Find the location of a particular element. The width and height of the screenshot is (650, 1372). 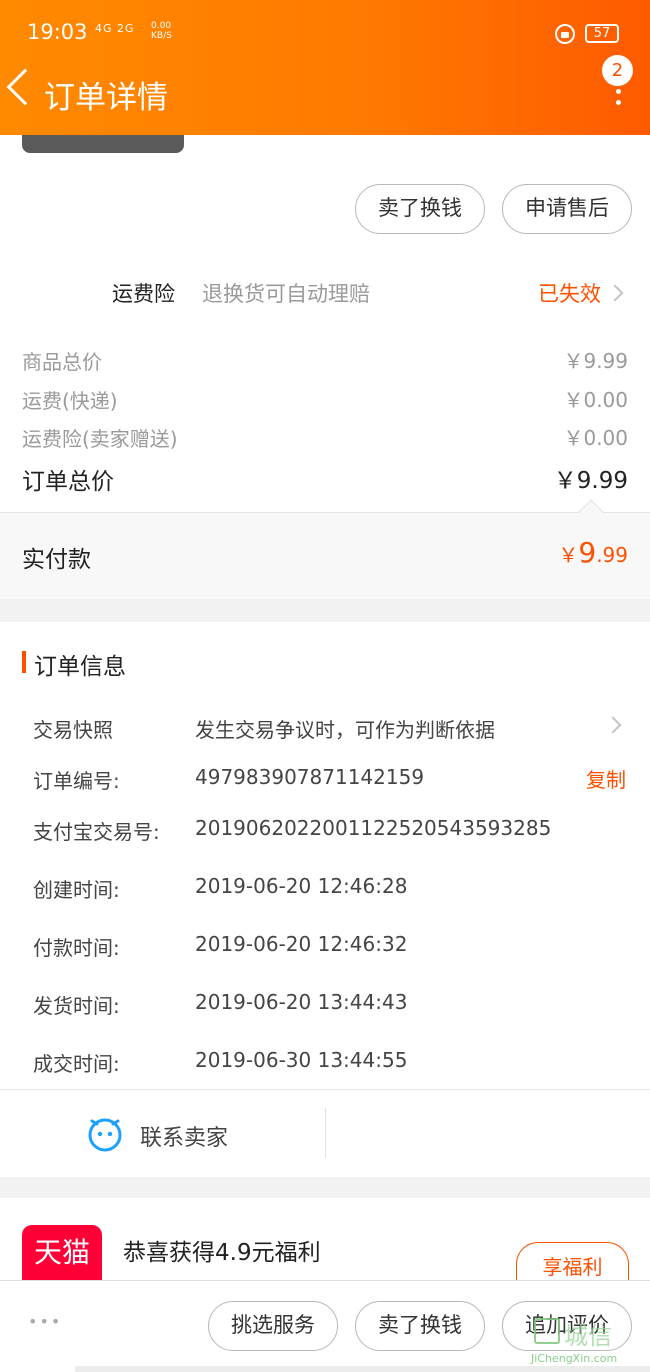

battery-icon: 57 is located at coordinates (602, 33).